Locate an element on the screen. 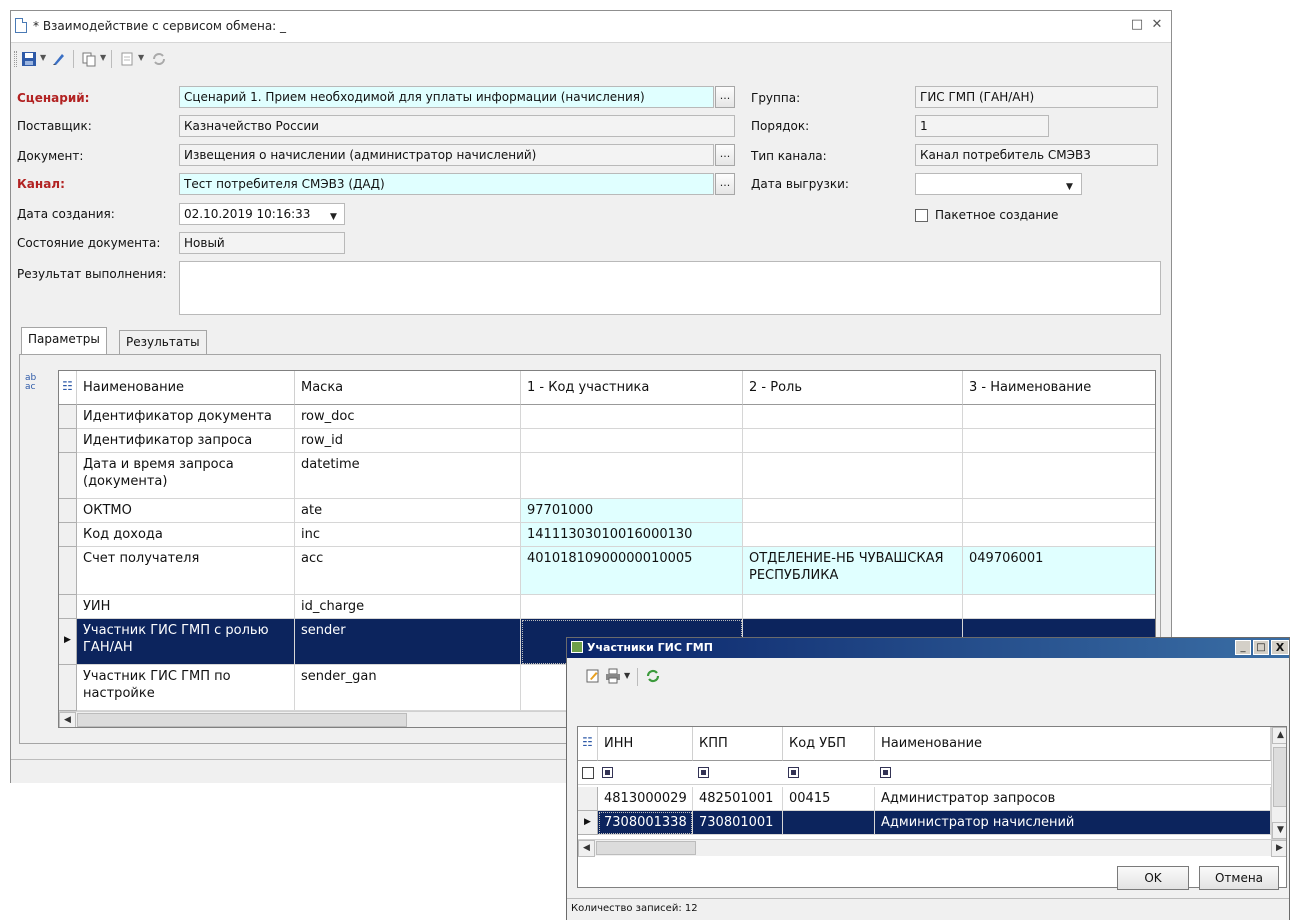  order-field: 1 is located at coordinates (982, 126).